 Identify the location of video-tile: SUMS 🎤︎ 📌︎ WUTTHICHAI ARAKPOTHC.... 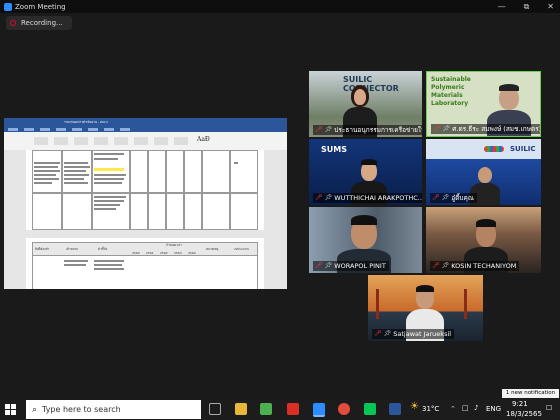
(365, 172).